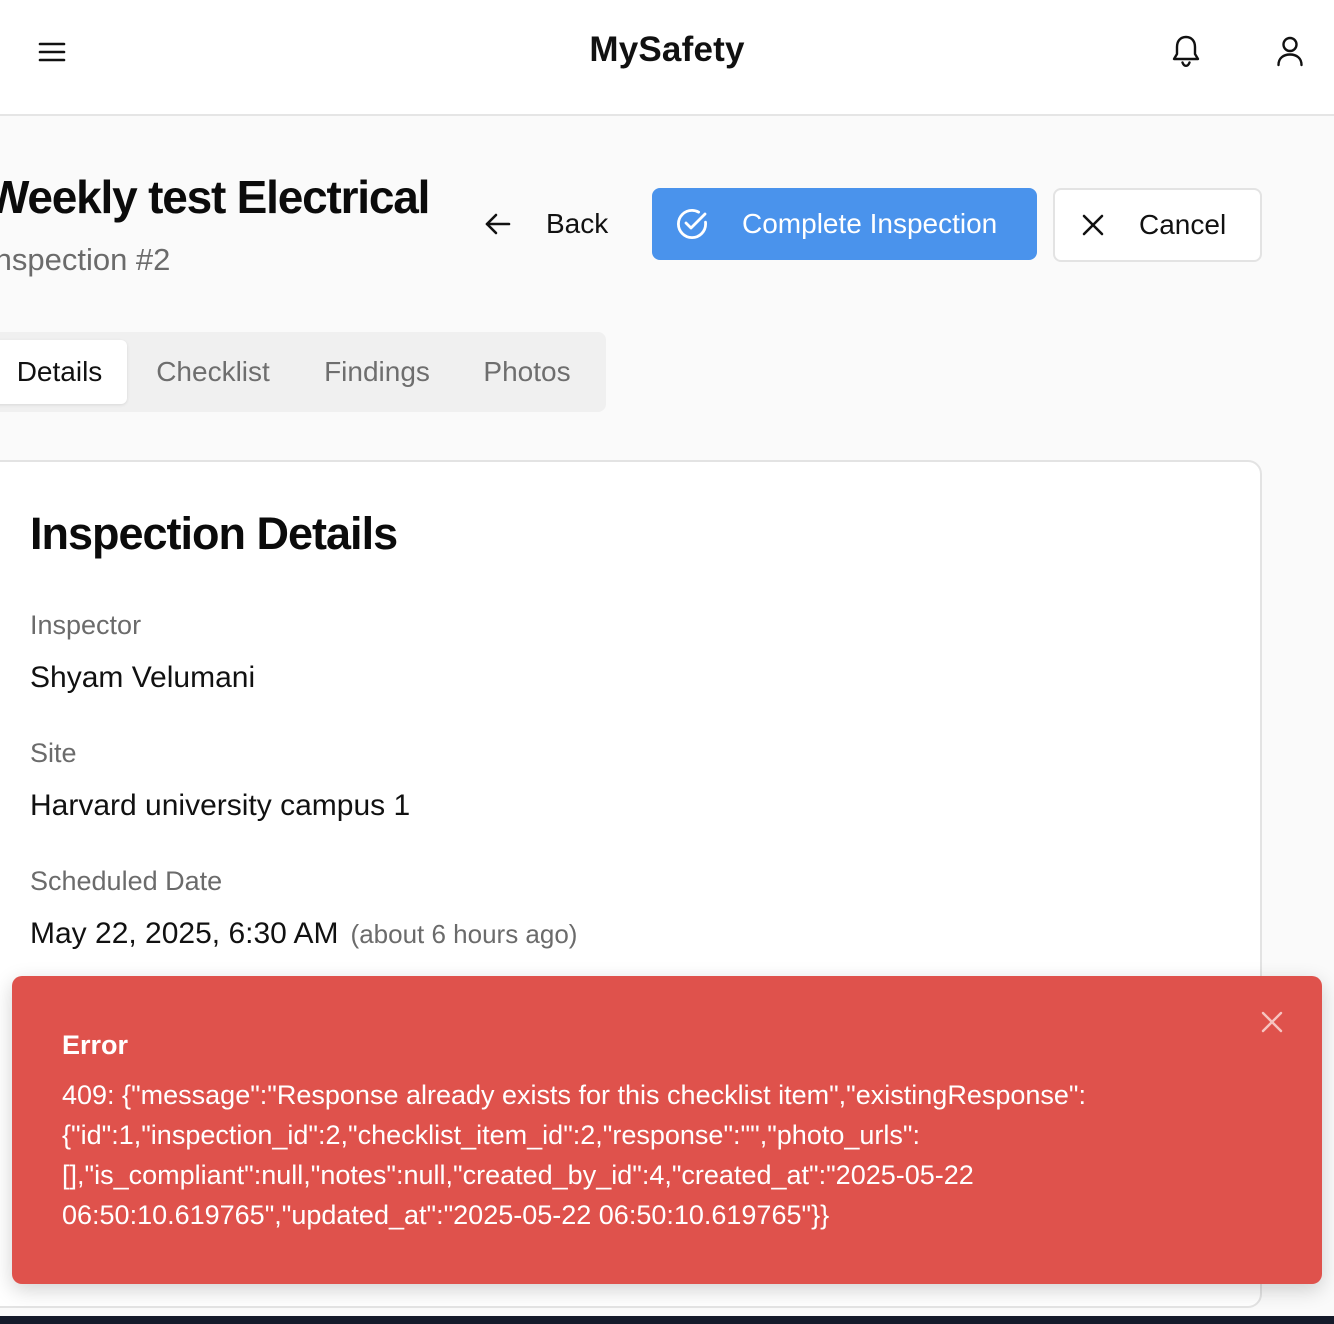 This screenshot has width=1334, height=1324. I want to click on scheduled-date-relative: (about 6 hours ago), so click(464, 934).